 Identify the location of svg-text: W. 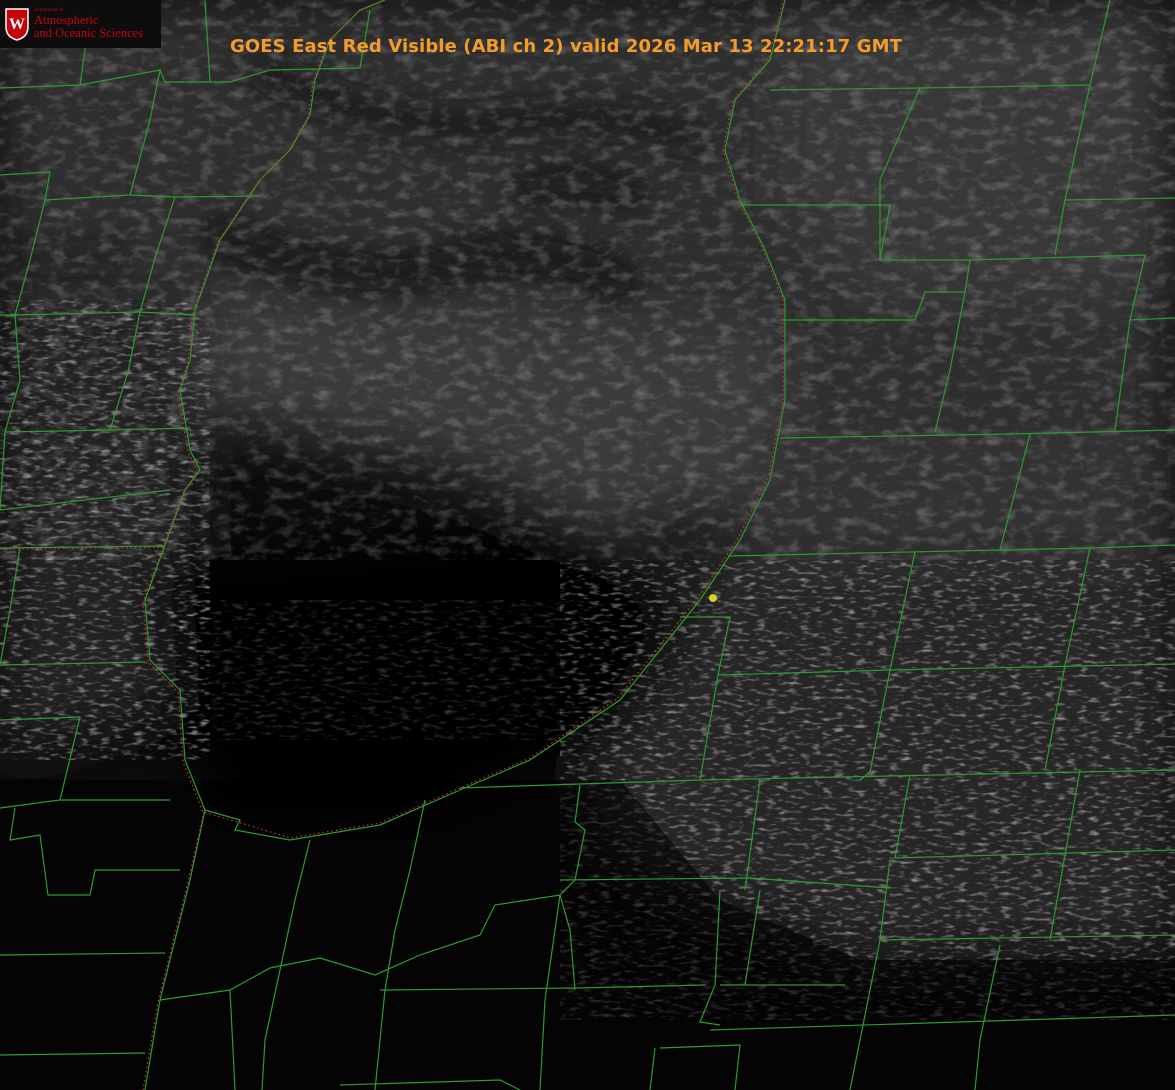
(17, 24).